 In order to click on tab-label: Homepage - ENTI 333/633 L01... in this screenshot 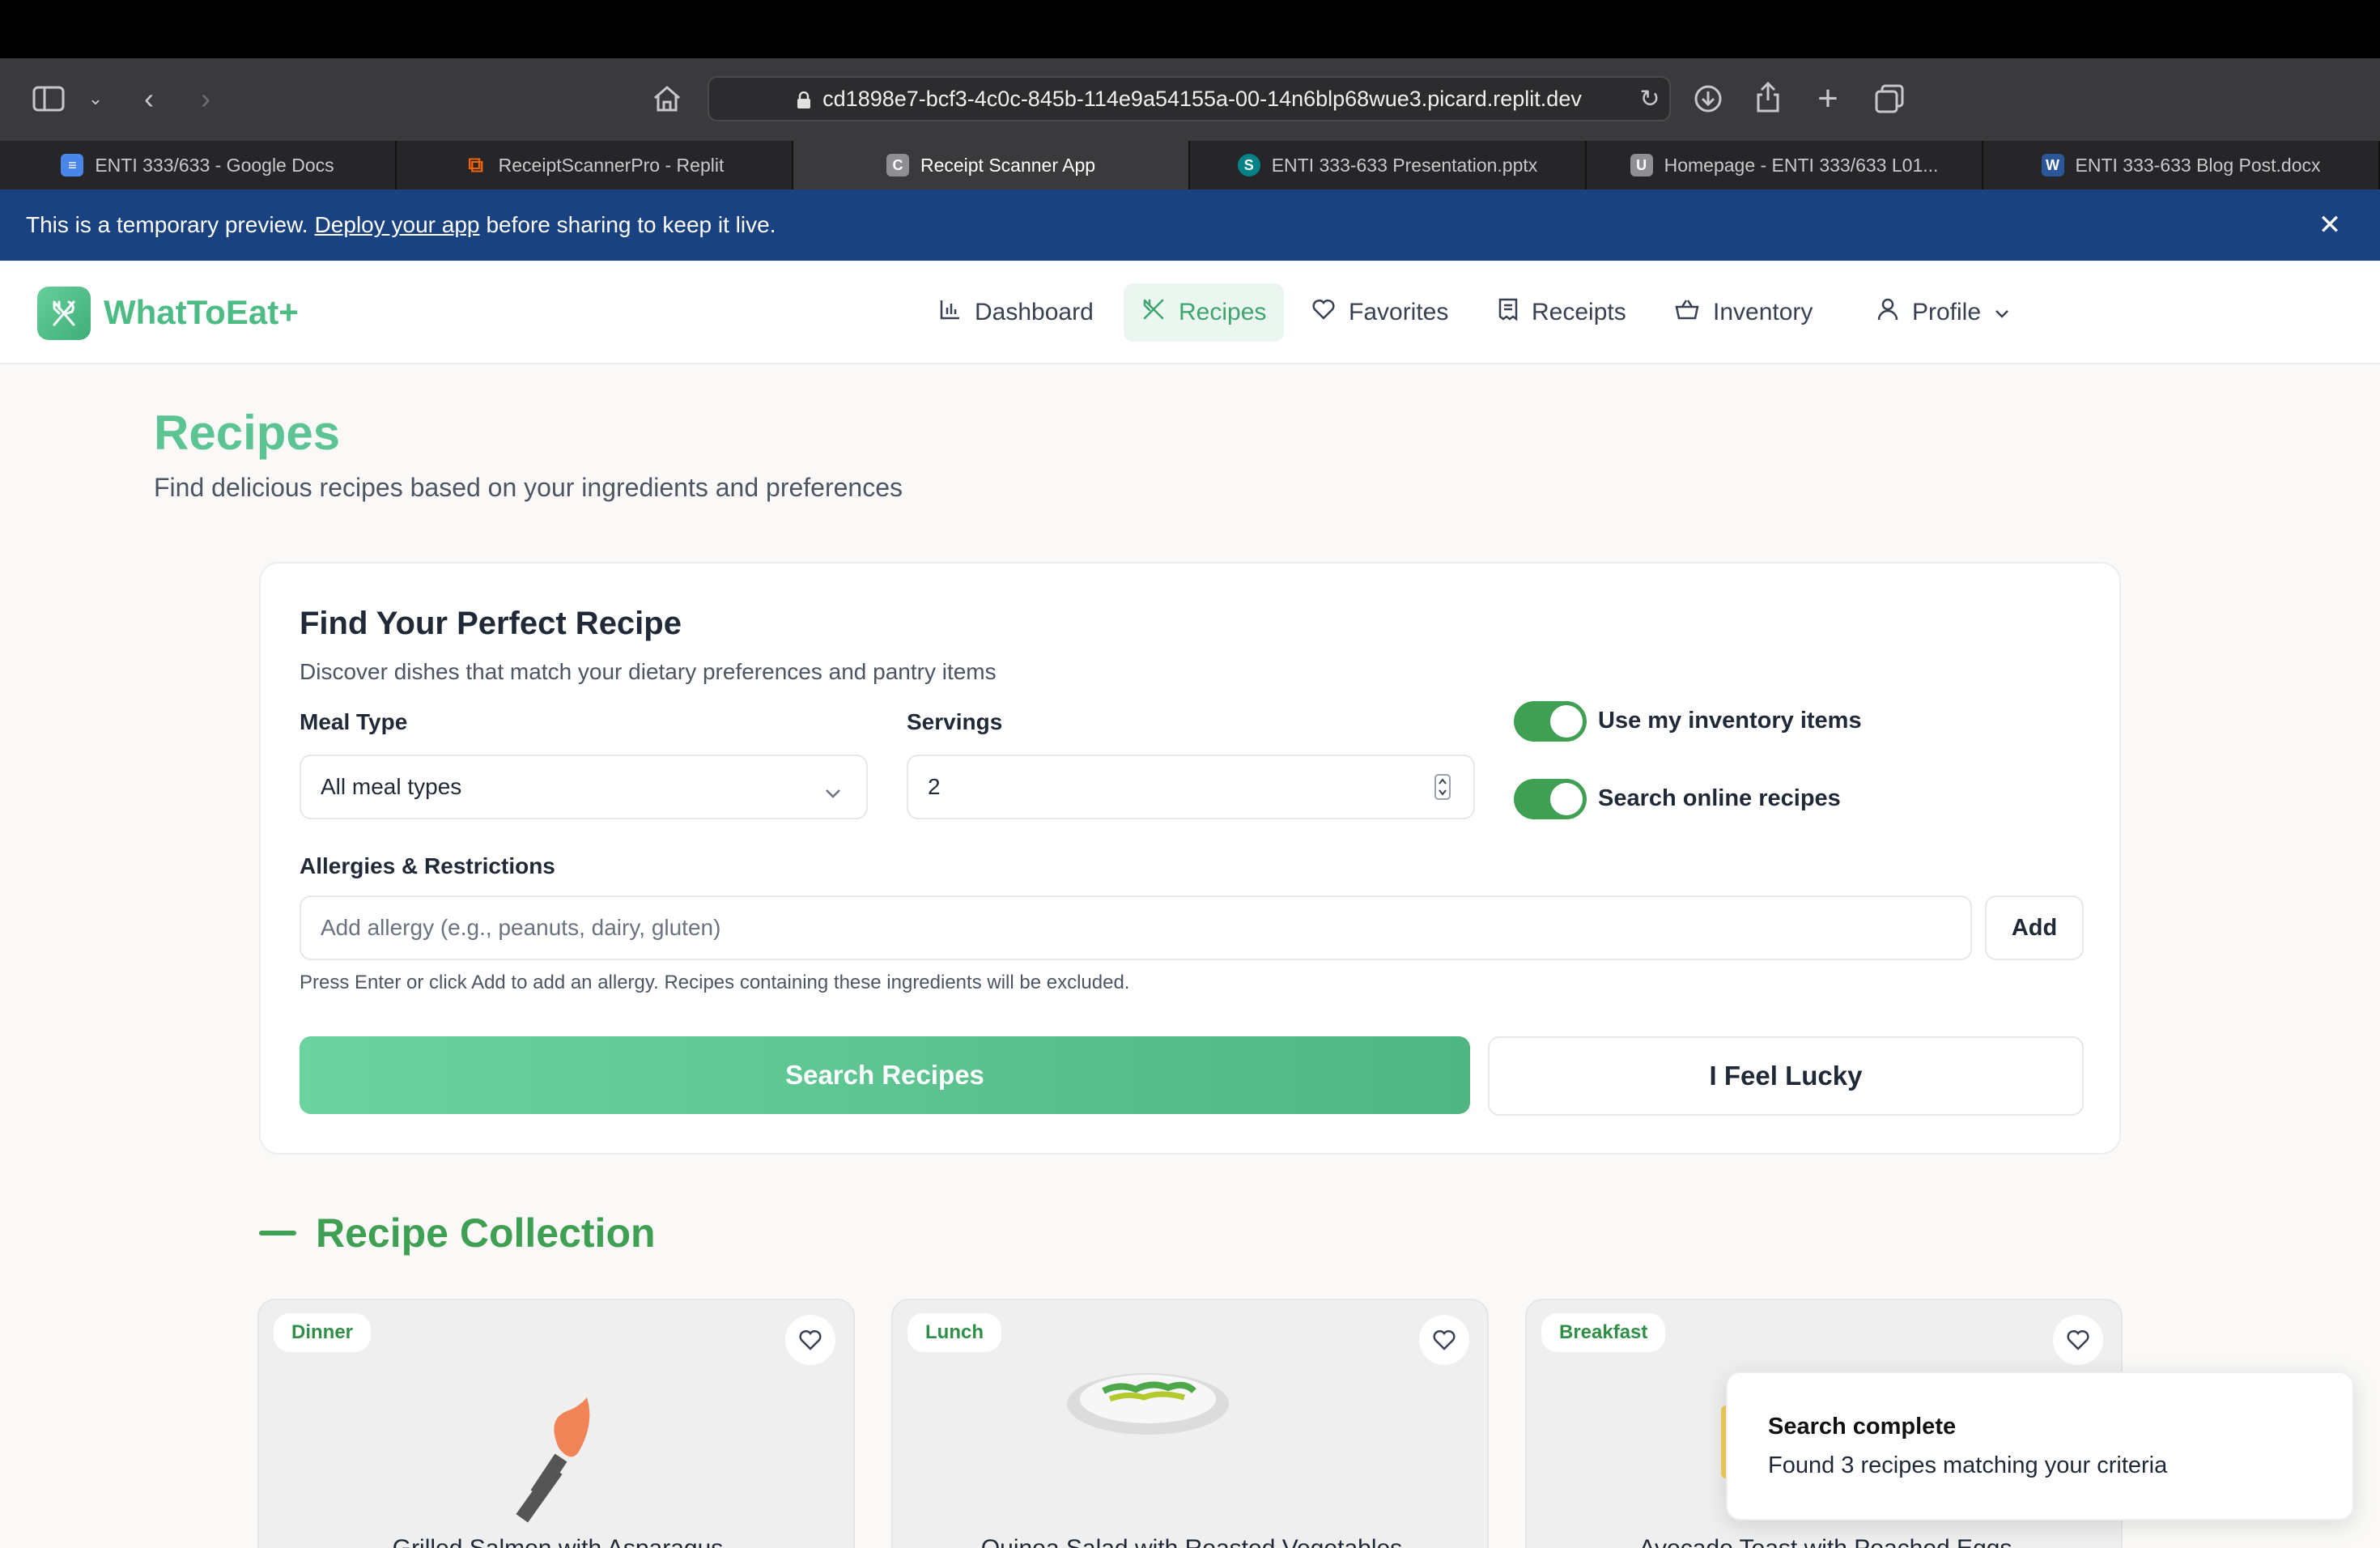, I will do `click(1801, 165)`.